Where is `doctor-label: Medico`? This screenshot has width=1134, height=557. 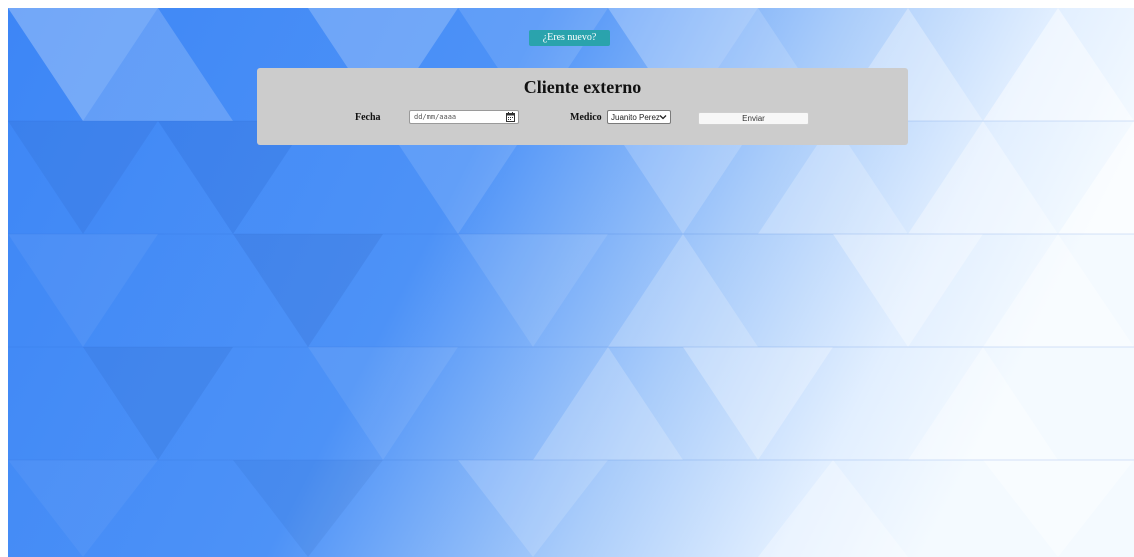 doctor-label: Medico is located at coordinates (586, 117).